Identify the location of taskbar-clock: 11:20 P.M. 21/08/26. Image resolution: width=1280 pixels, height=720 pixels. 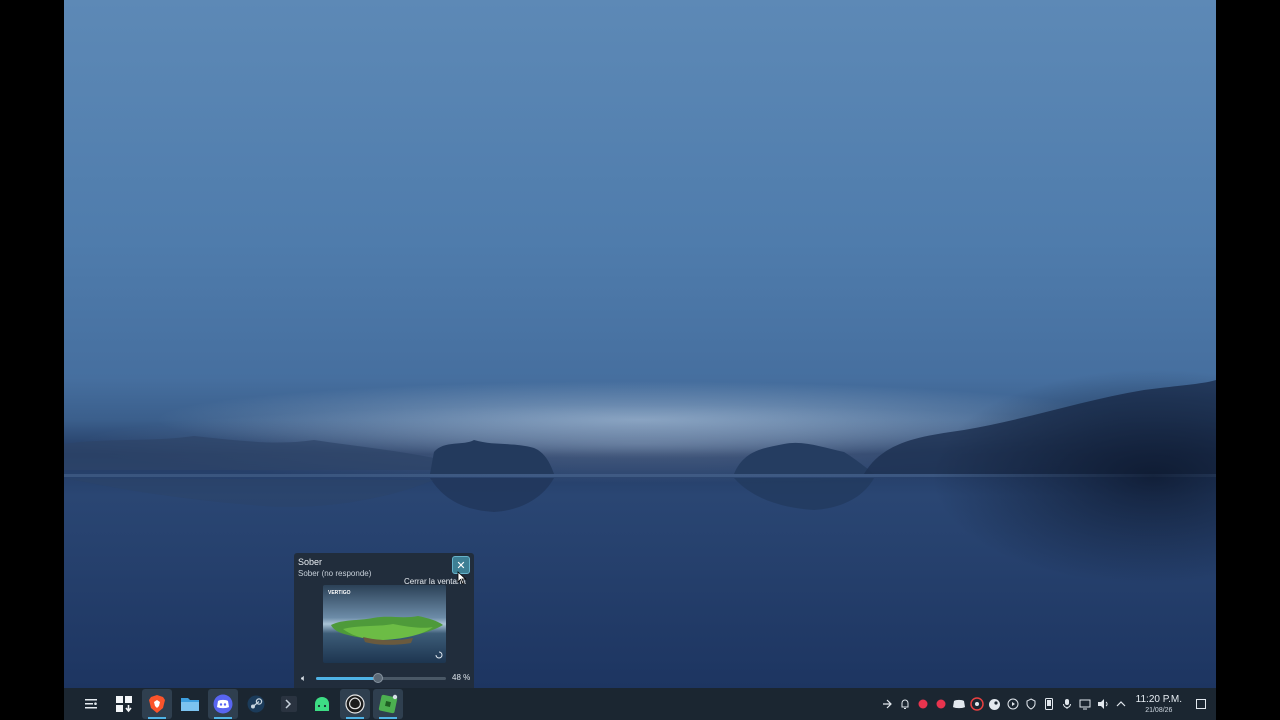
(1158, 703).